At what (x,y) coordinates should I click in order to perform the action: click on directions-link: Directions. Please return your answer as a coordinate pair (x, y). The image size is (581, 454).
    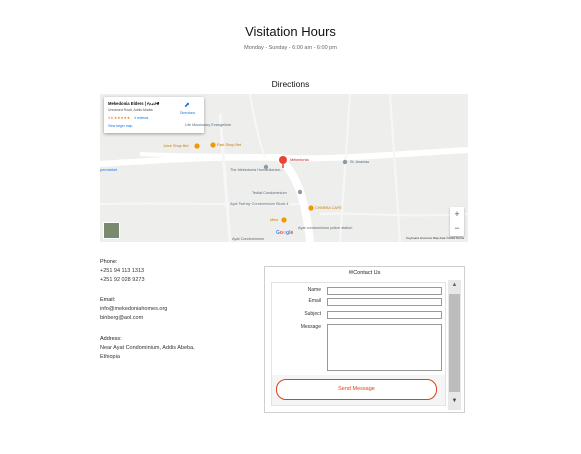
    Looking at the image, I should click on (187, 113).